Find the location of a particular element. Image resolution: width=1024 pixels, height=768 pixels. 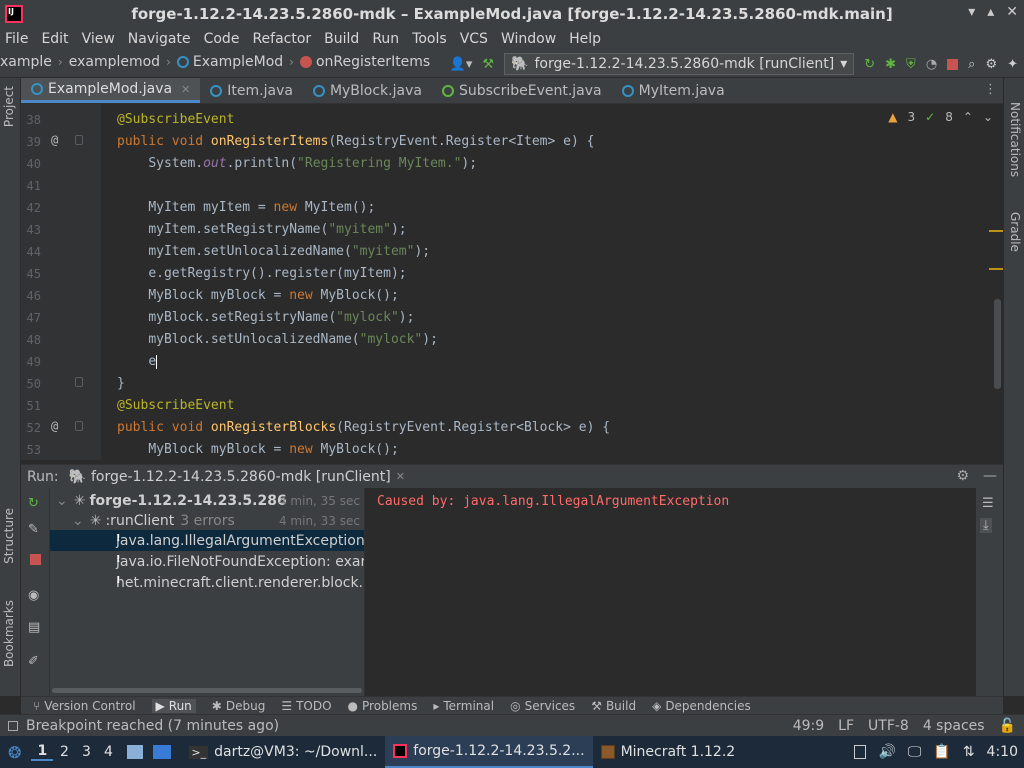

workspace-3: 3 is located at coordinates (86, 752).